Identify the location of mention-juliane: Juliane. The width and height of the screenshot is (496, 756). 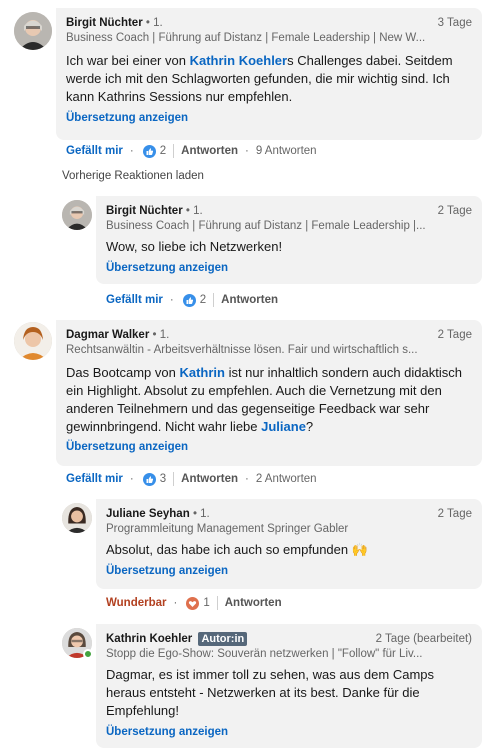
(283, 426).